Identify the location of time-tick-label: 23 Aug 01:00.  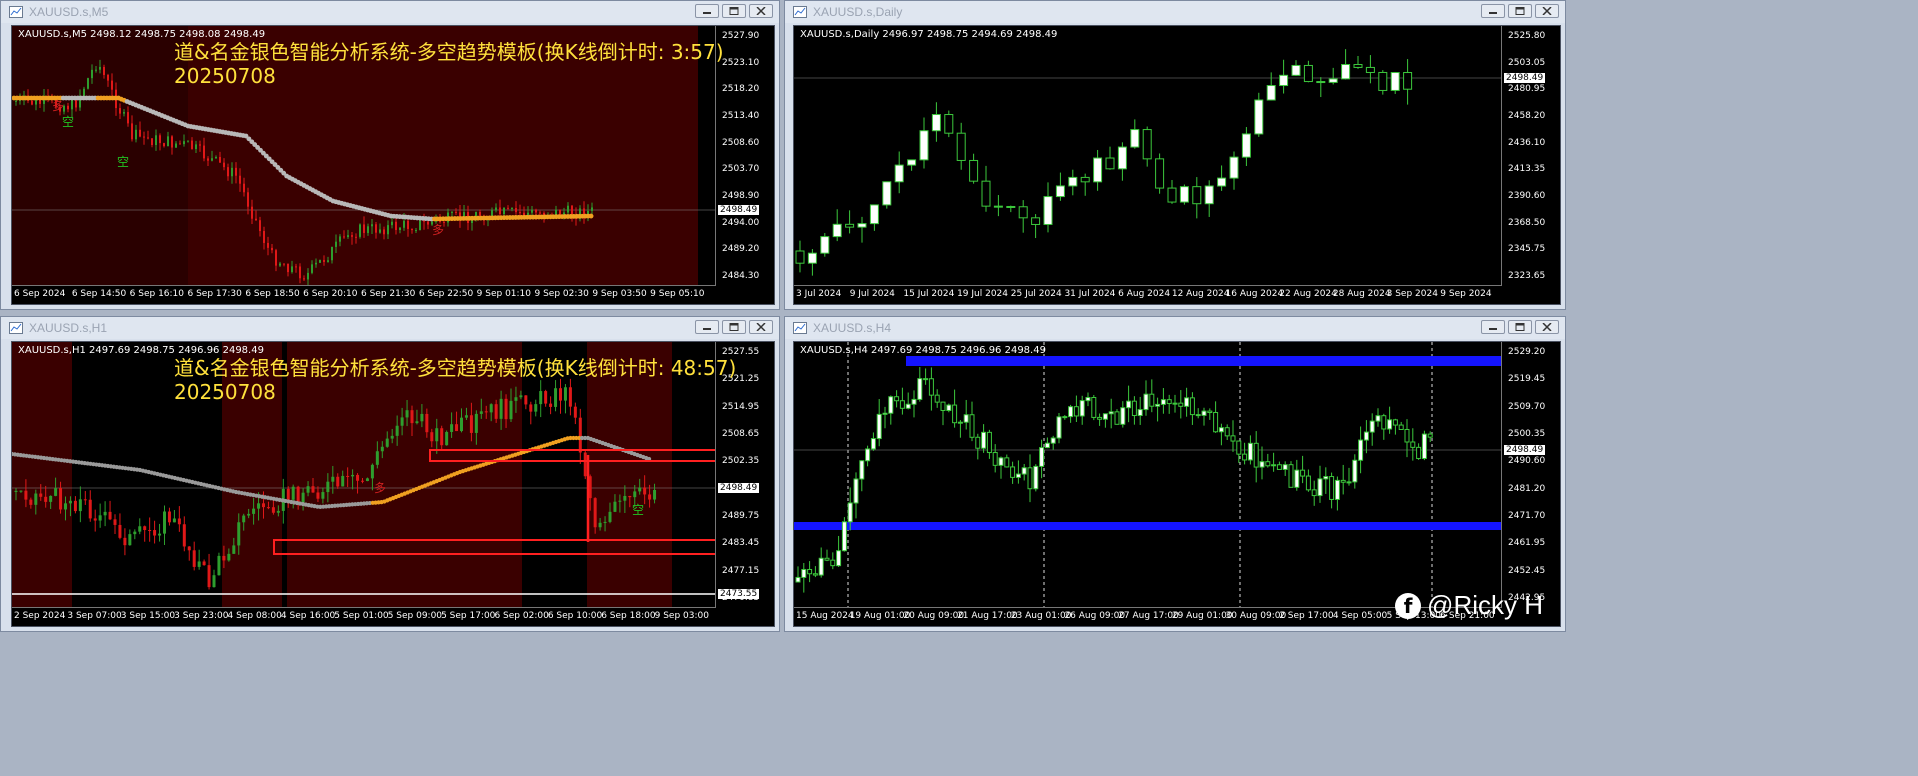
(1041, 616).